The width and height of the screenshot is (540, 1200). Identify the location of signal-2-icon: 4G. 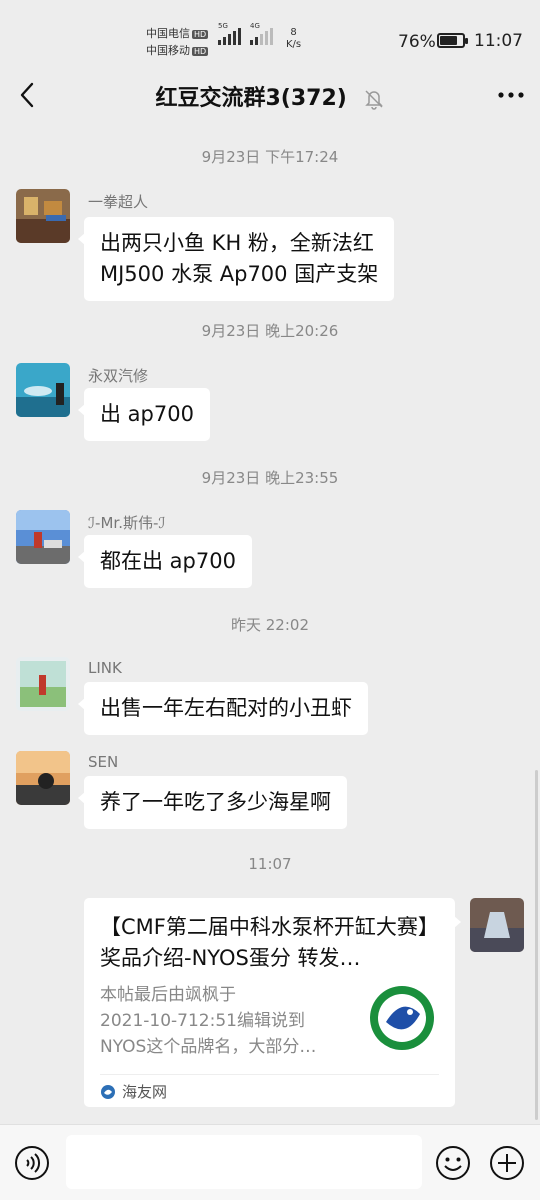
(261, 33).